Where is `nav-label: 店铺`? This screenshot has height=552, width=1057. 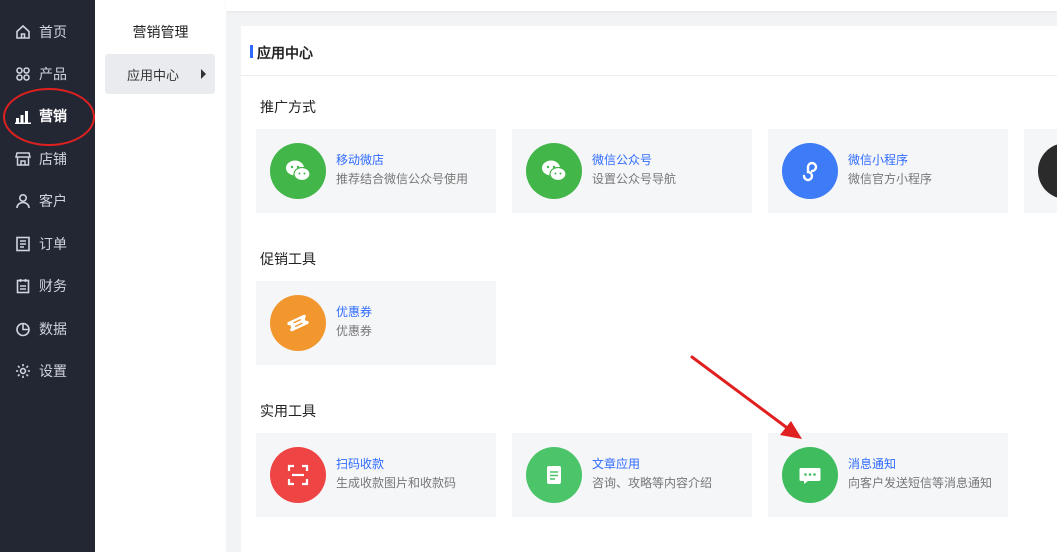
nav-label: 店铺 is located at coordinates (53, 160).